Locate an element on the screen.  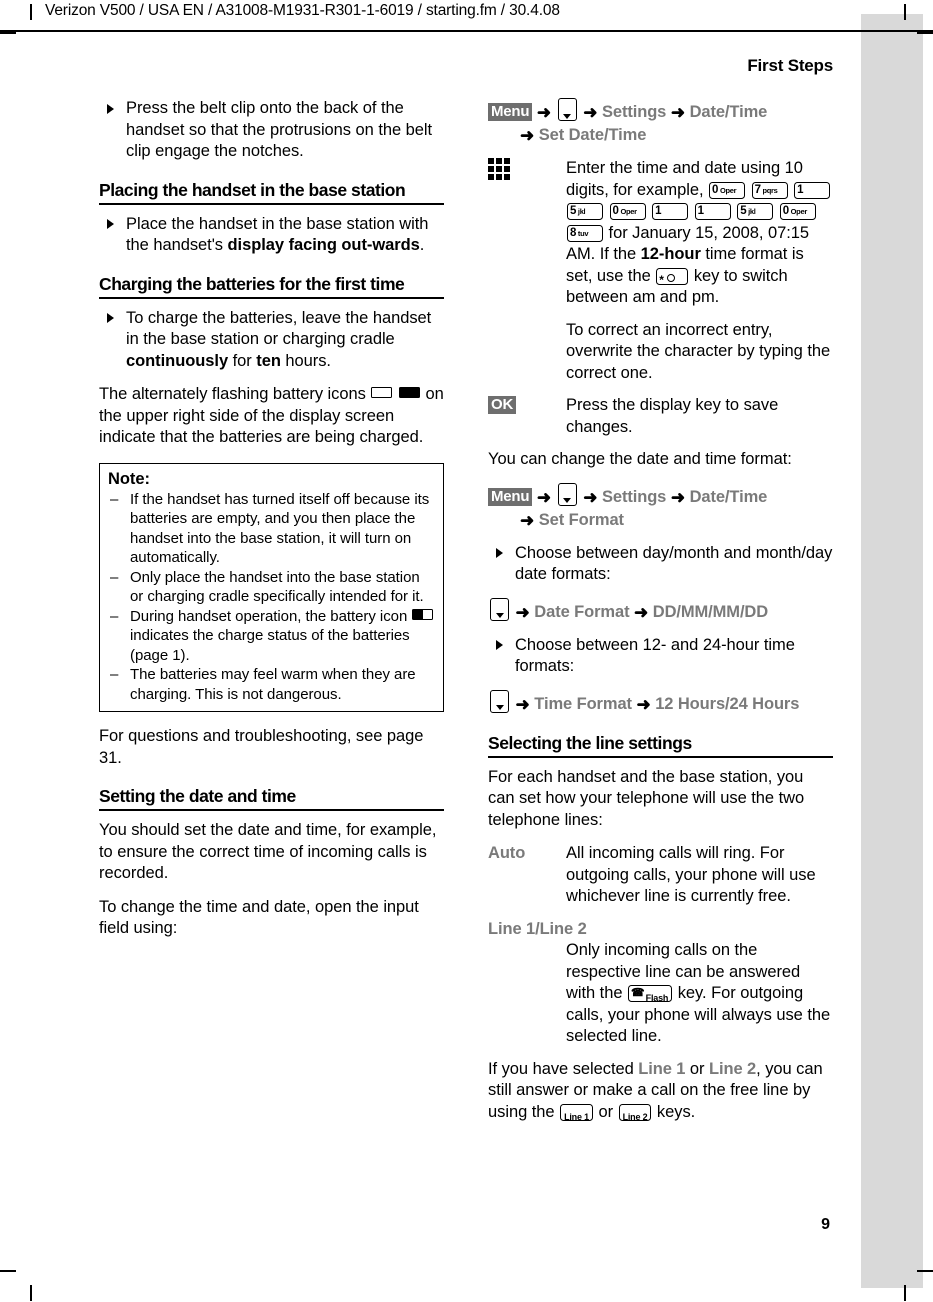
flash-key-icon: ☎Flash is located at coordinates (650, 994).